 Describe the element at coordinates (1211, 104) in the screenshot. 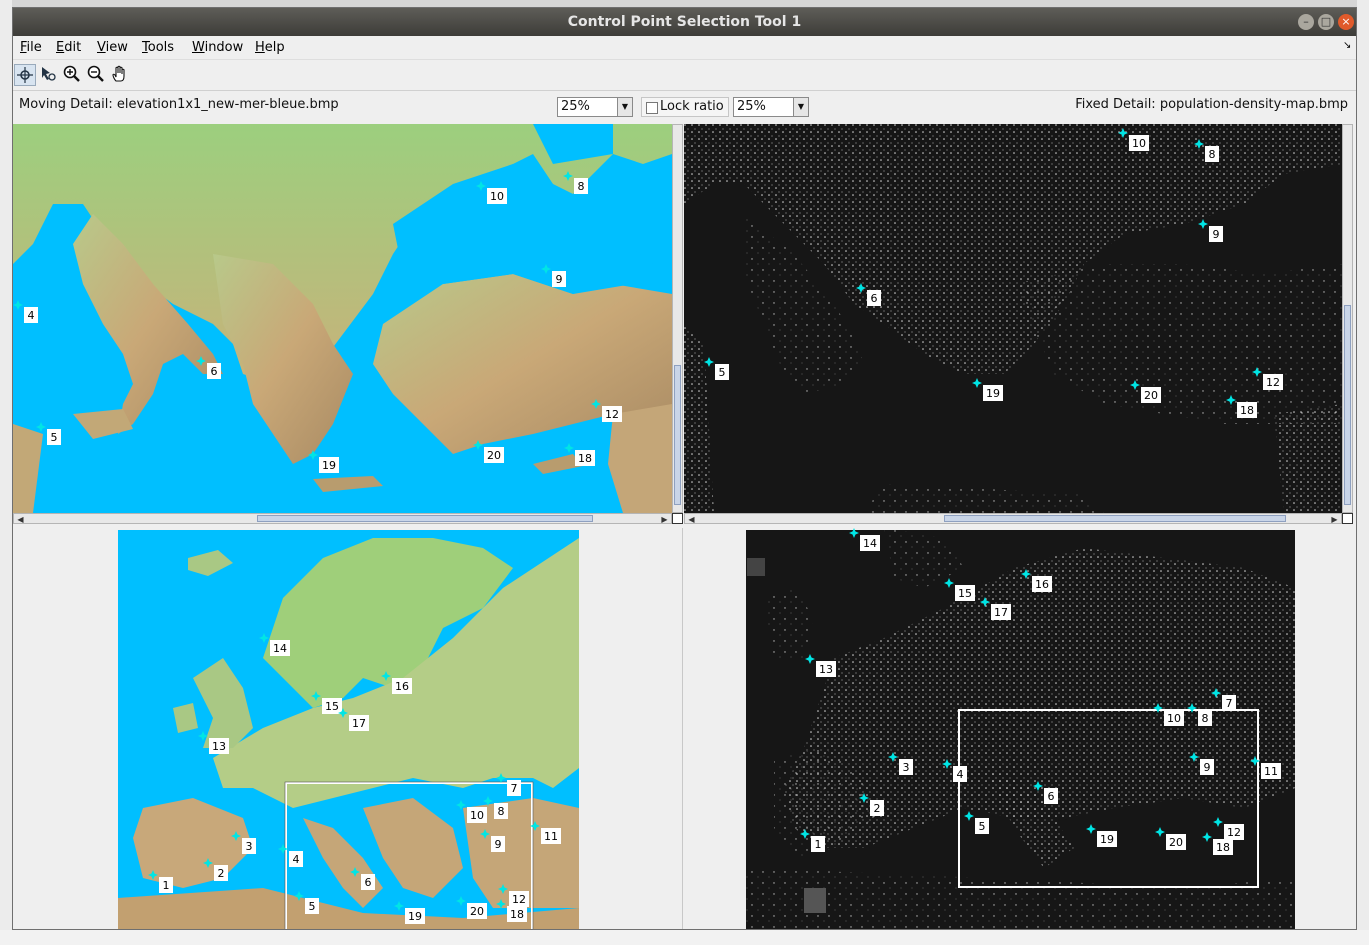

I see `fixed-detail-label: Fixed Detail: population-density-map.bmp` at that location.